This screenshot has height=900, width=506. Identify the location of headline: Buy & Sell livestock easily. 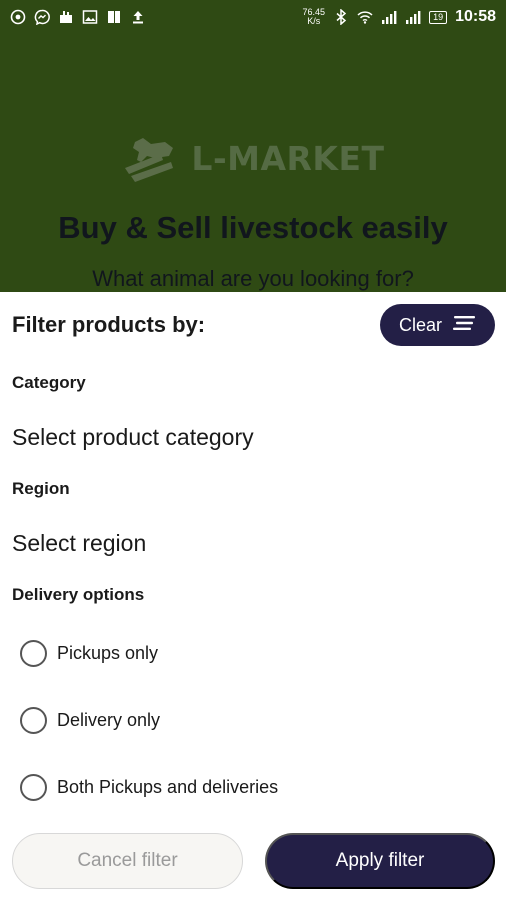
(253, 227).